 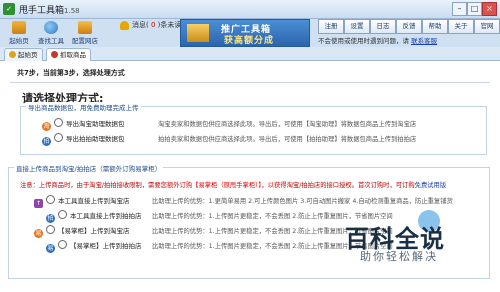 What do you see at coordinates (51, 27) in the screenshot?
I see `search-icon` at bounding box center [51, 27].